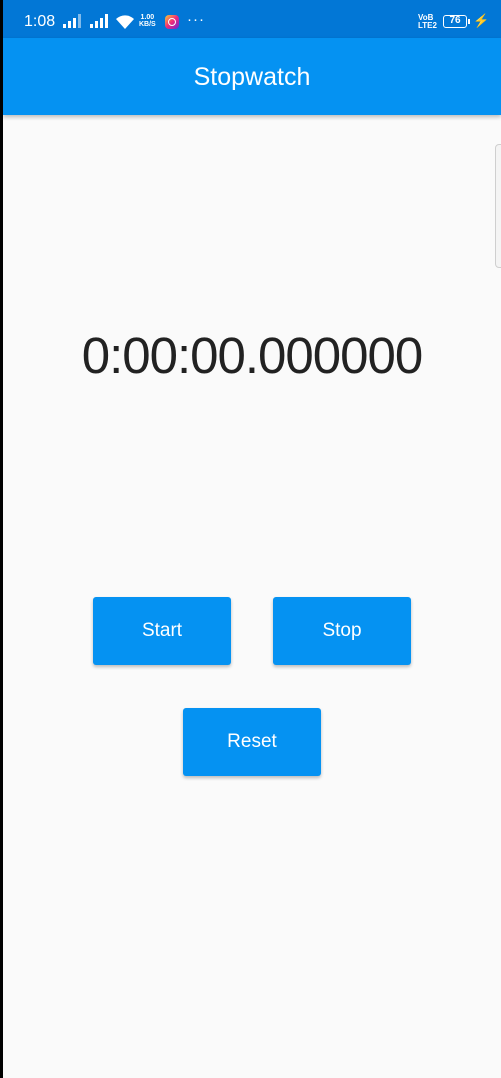 The image size is (501, 1078). I want to click on charging-icon: ⚡, so click(481, 20).